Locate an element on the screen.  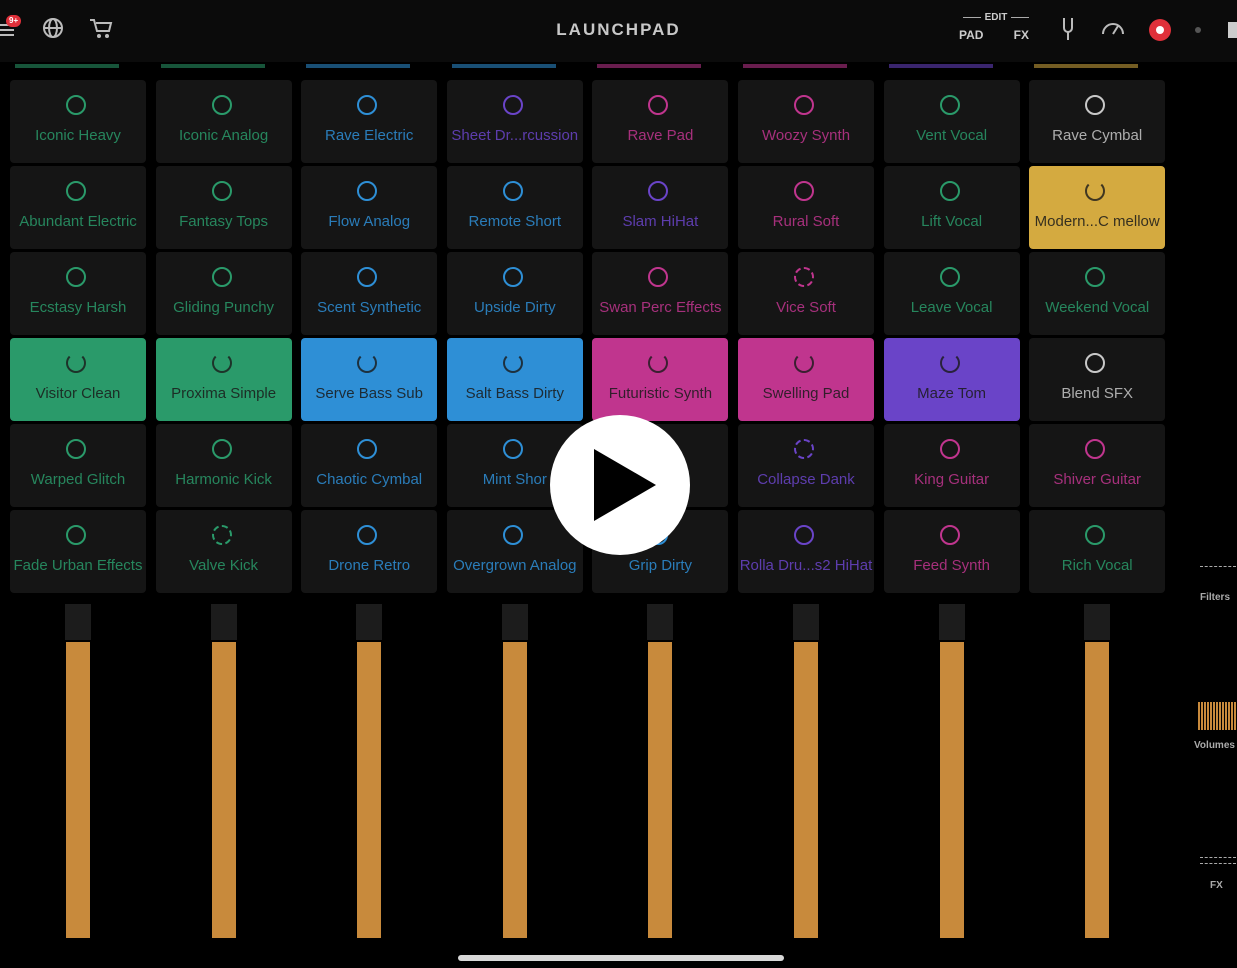
pad-label: Serve Bass Sub is located at coordinates (369, 393).